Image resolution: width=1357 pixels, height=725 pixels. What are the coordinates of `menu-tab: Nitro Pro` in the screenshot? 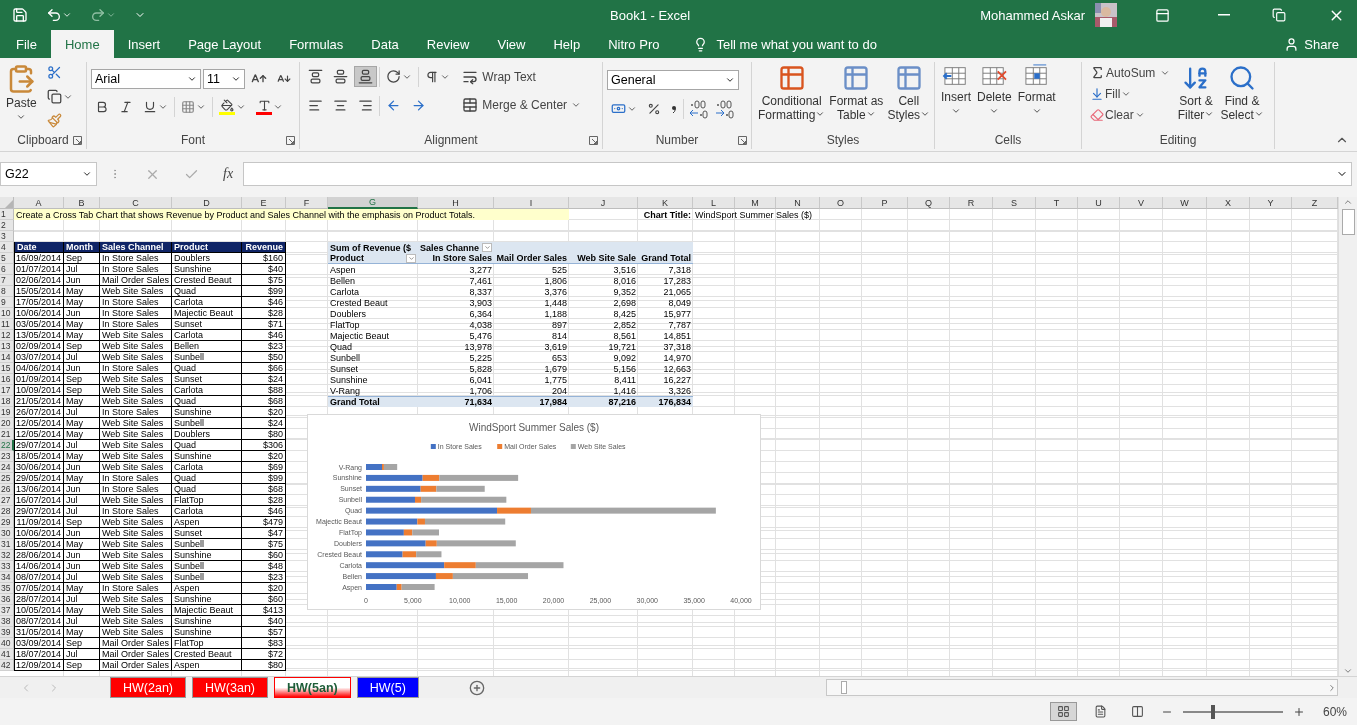 It's located at (634, 44).